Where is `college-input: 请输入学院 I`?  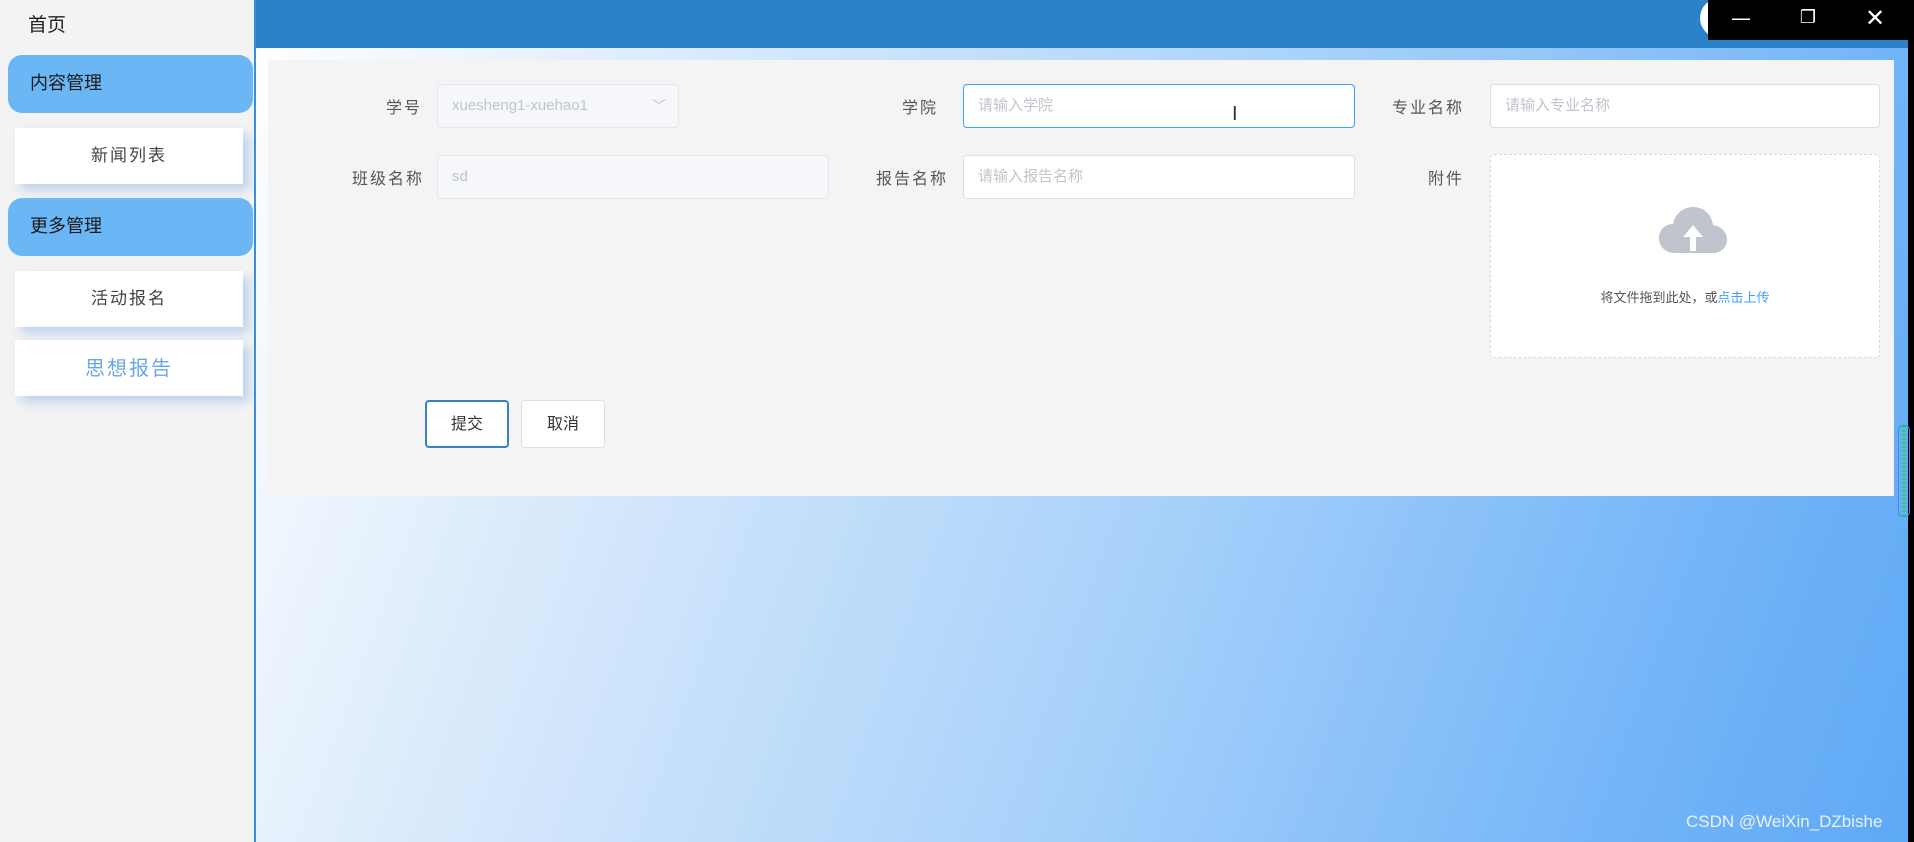
college-input: 请输入学院 I is located at coordinates (1159, 106).